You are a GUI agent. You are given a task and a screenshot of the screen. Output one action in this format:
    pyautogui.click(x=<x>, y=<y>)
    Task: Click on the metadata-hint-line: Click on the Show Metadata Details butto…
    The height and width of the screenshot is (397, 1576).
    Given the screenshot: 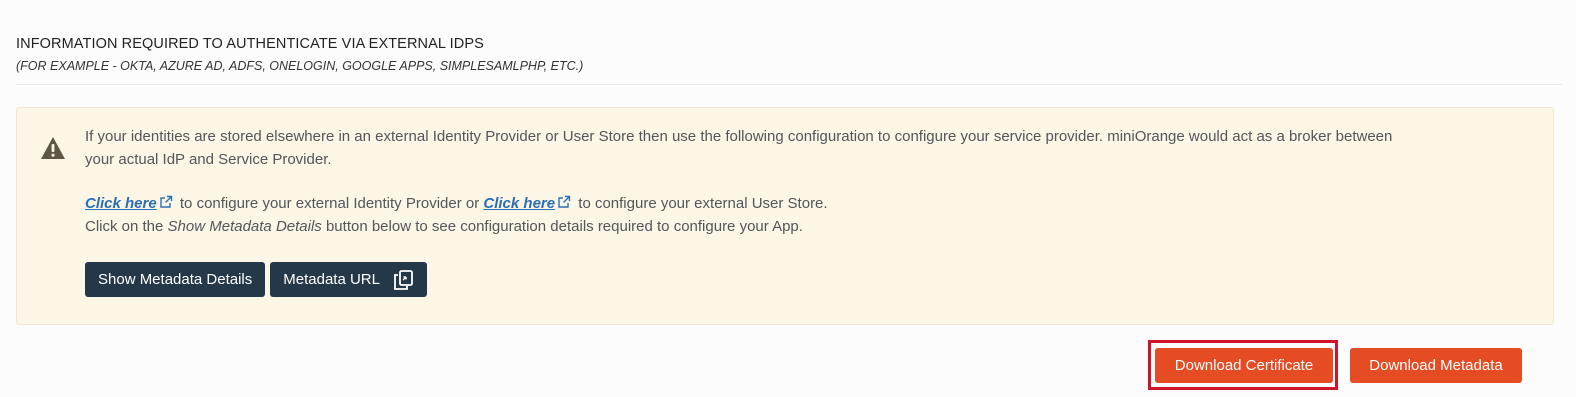 What is the action you would take?
    pyautogui.click(x=745, y=227)
    